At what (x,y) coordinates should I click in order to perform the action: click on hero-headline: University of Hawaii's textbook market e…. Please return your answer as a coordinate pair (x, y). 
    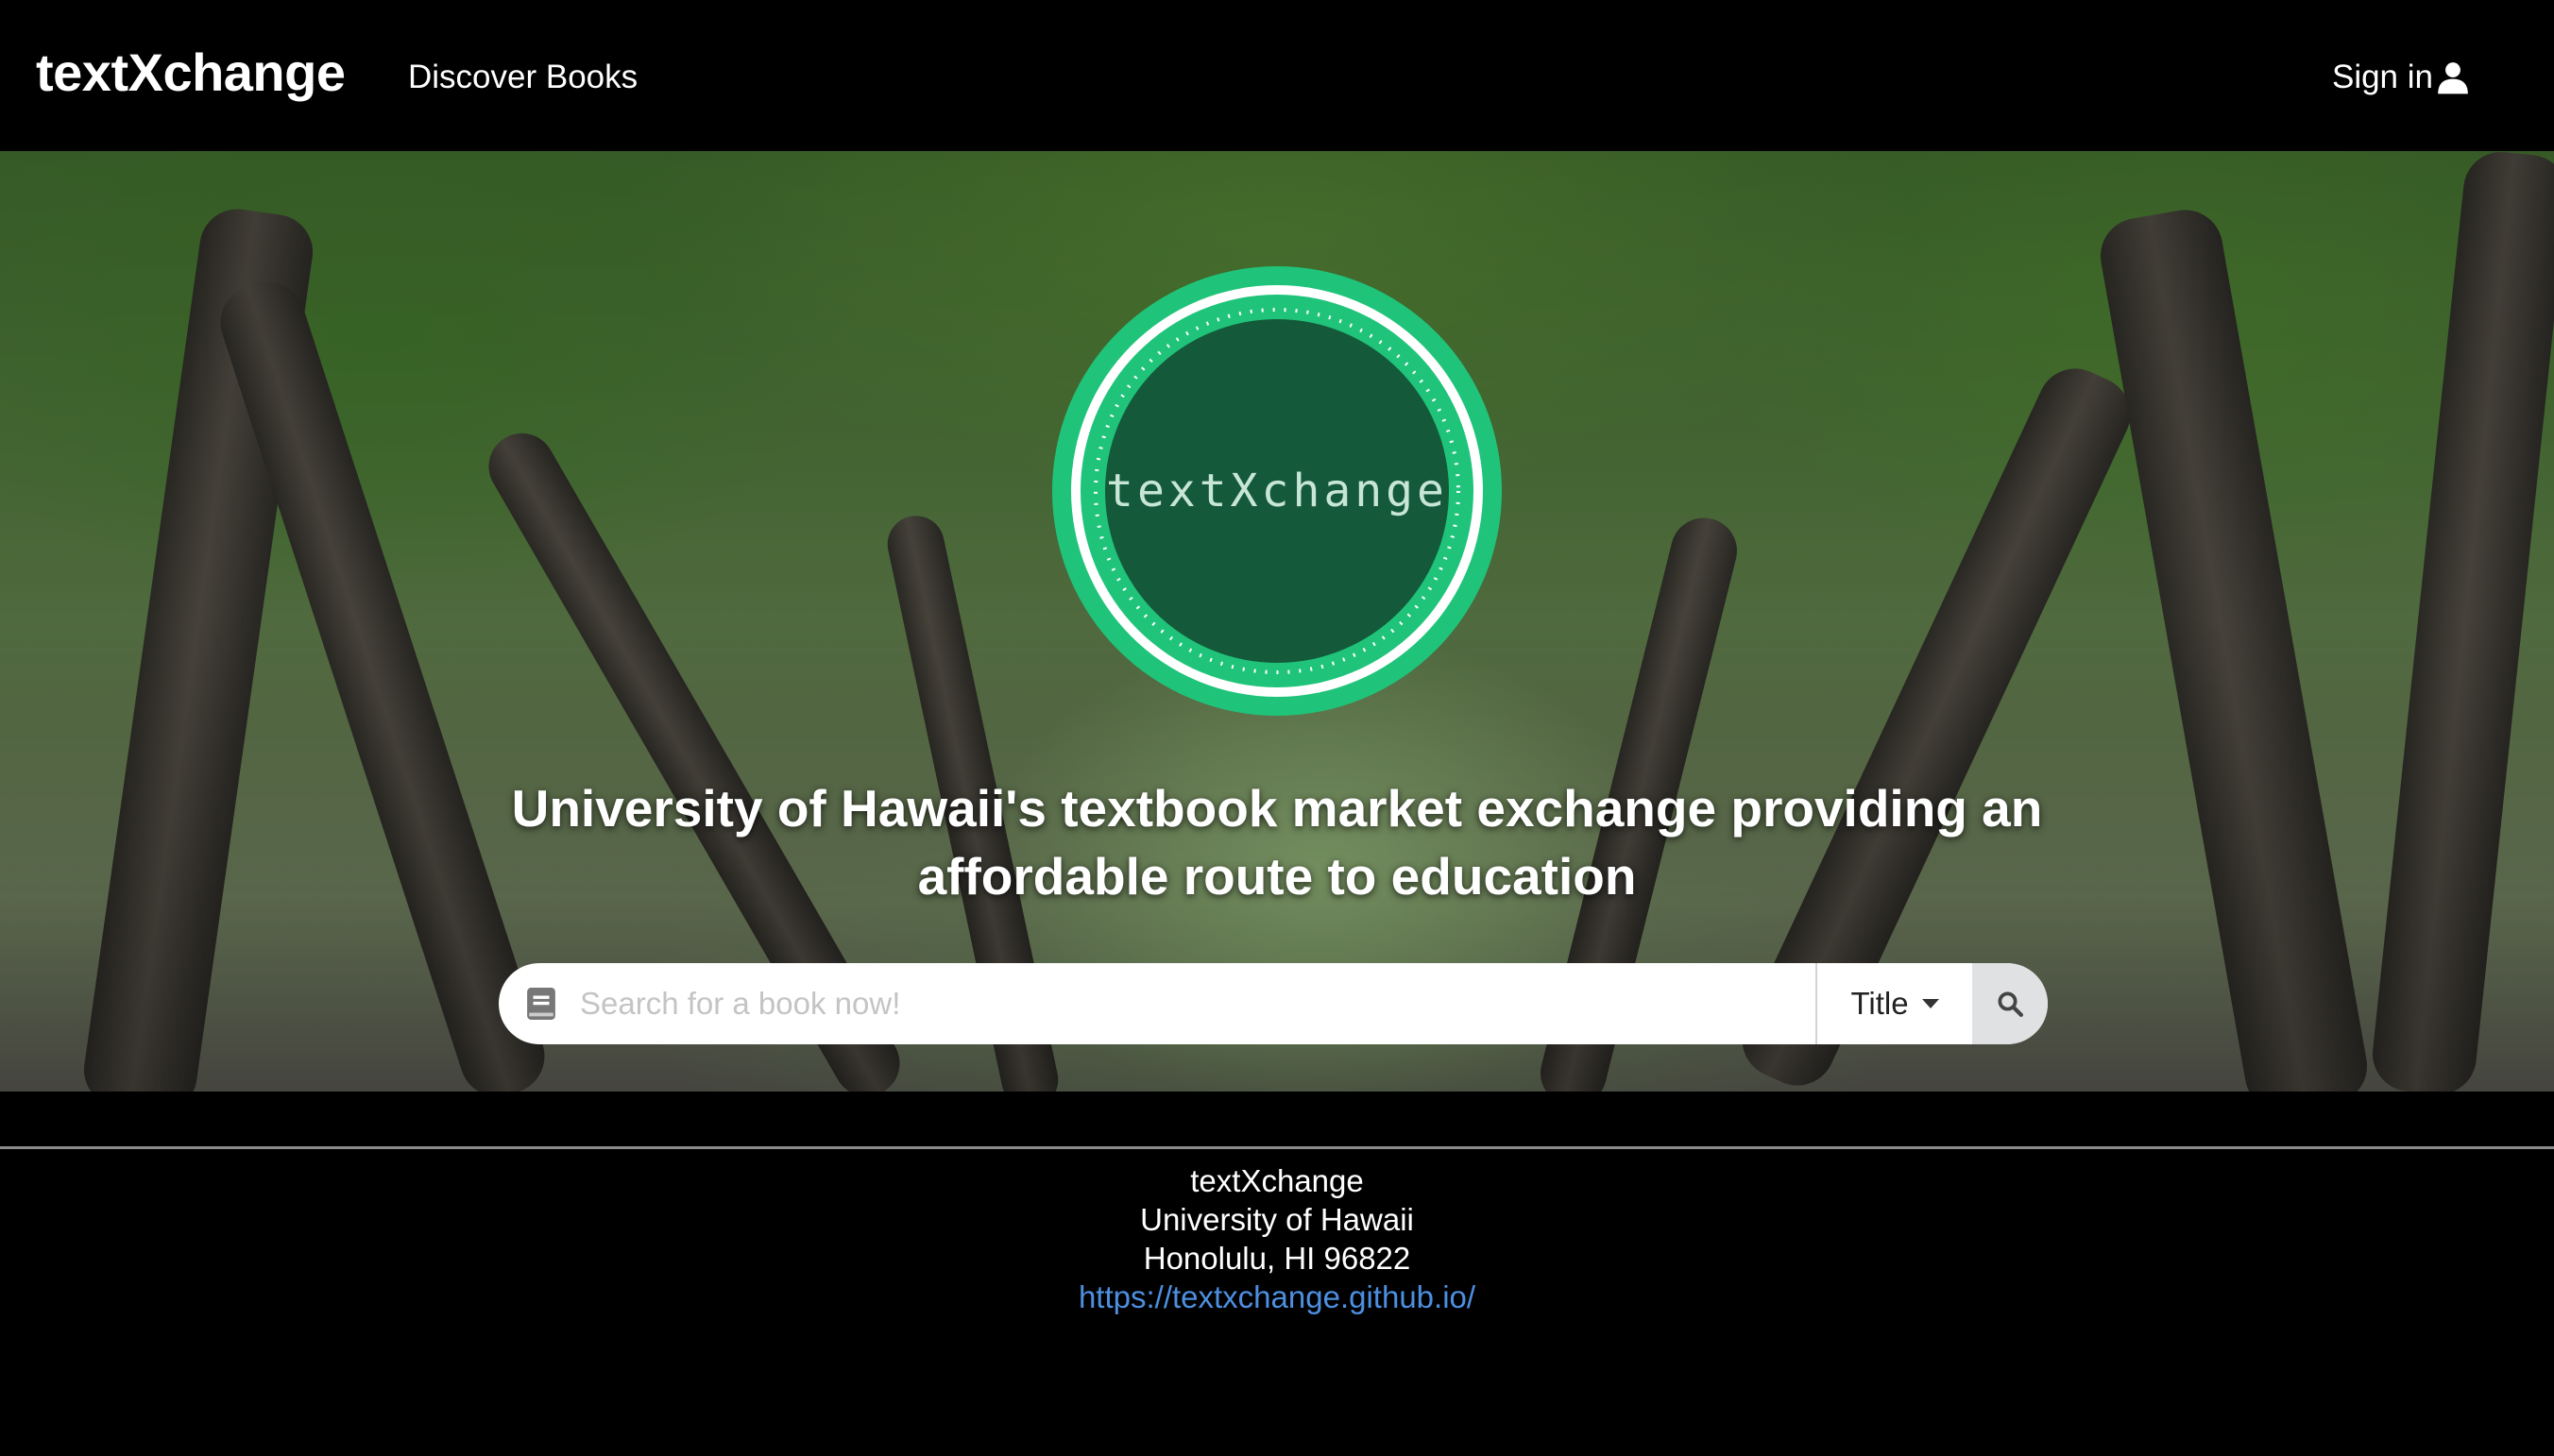
    Looking at the image, I should click on (1277, 842).